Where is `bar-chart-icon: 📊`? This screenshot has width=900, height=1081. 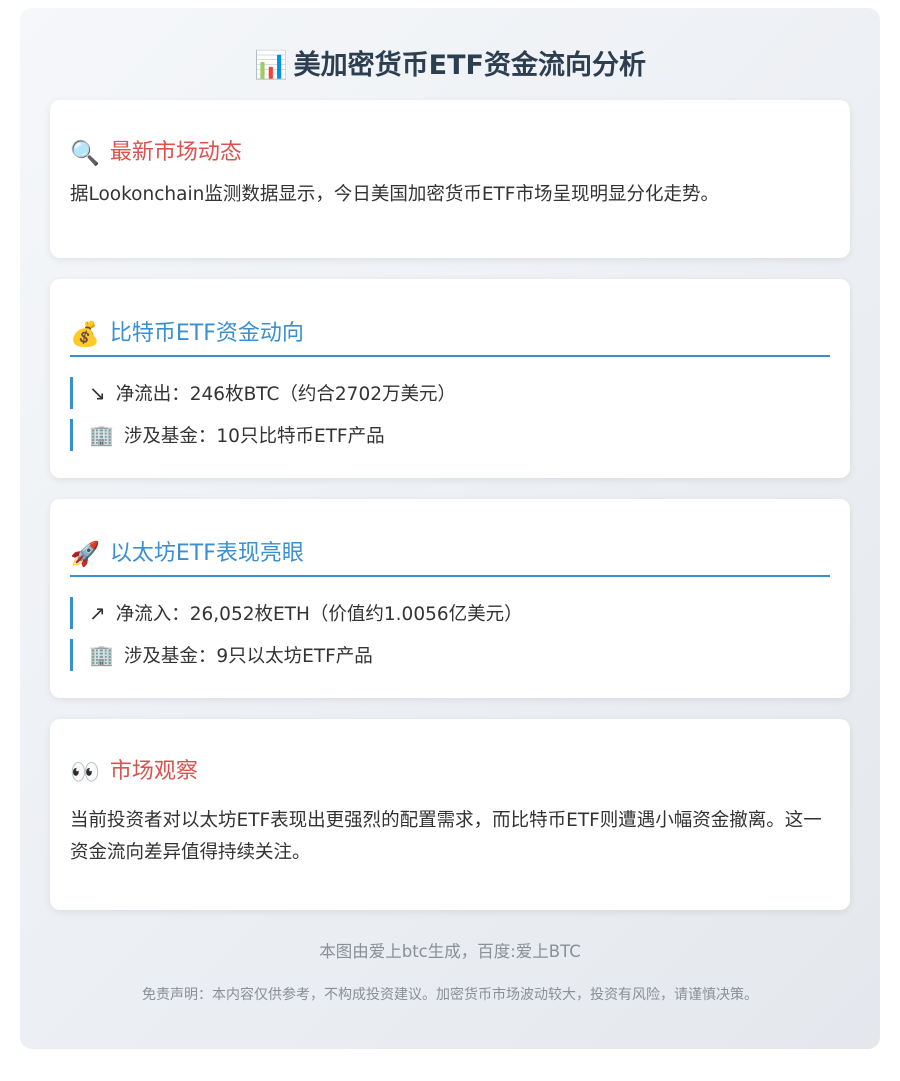
bar-chart-icon: 📊 is located at coordinates (271, 65).